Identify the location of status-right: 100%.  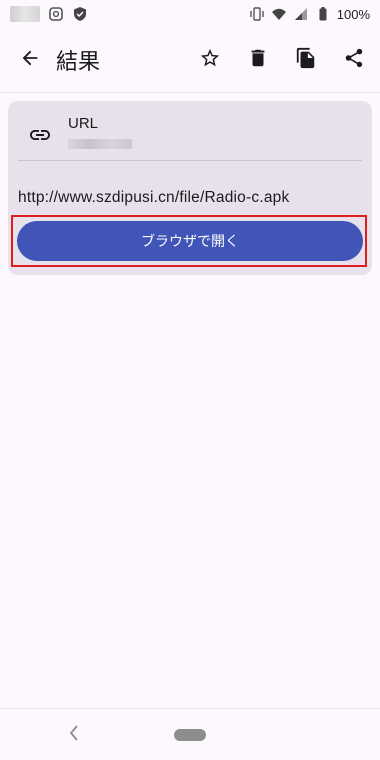
(309, 14).